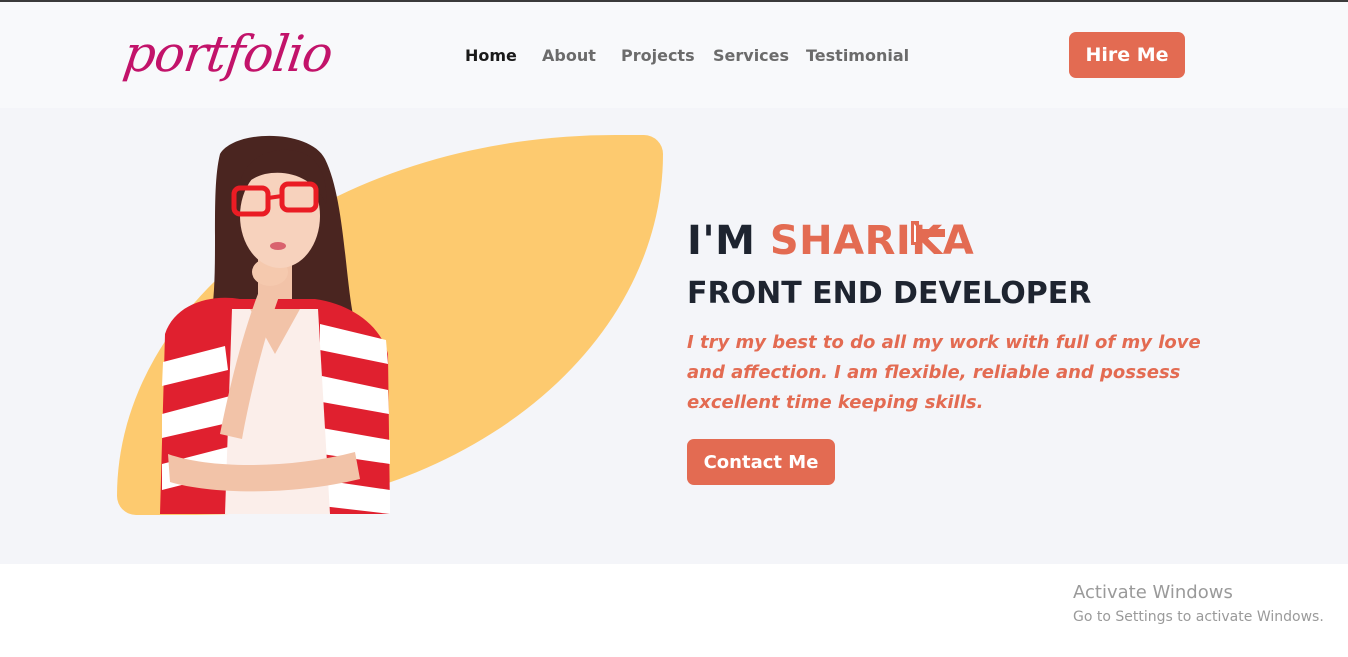 This screenshot has height=657, width=1348. What do you see at coordinates (569, 55) in the screenshot?
I see `nav-item-about: About` at bounding box center [569, 55].